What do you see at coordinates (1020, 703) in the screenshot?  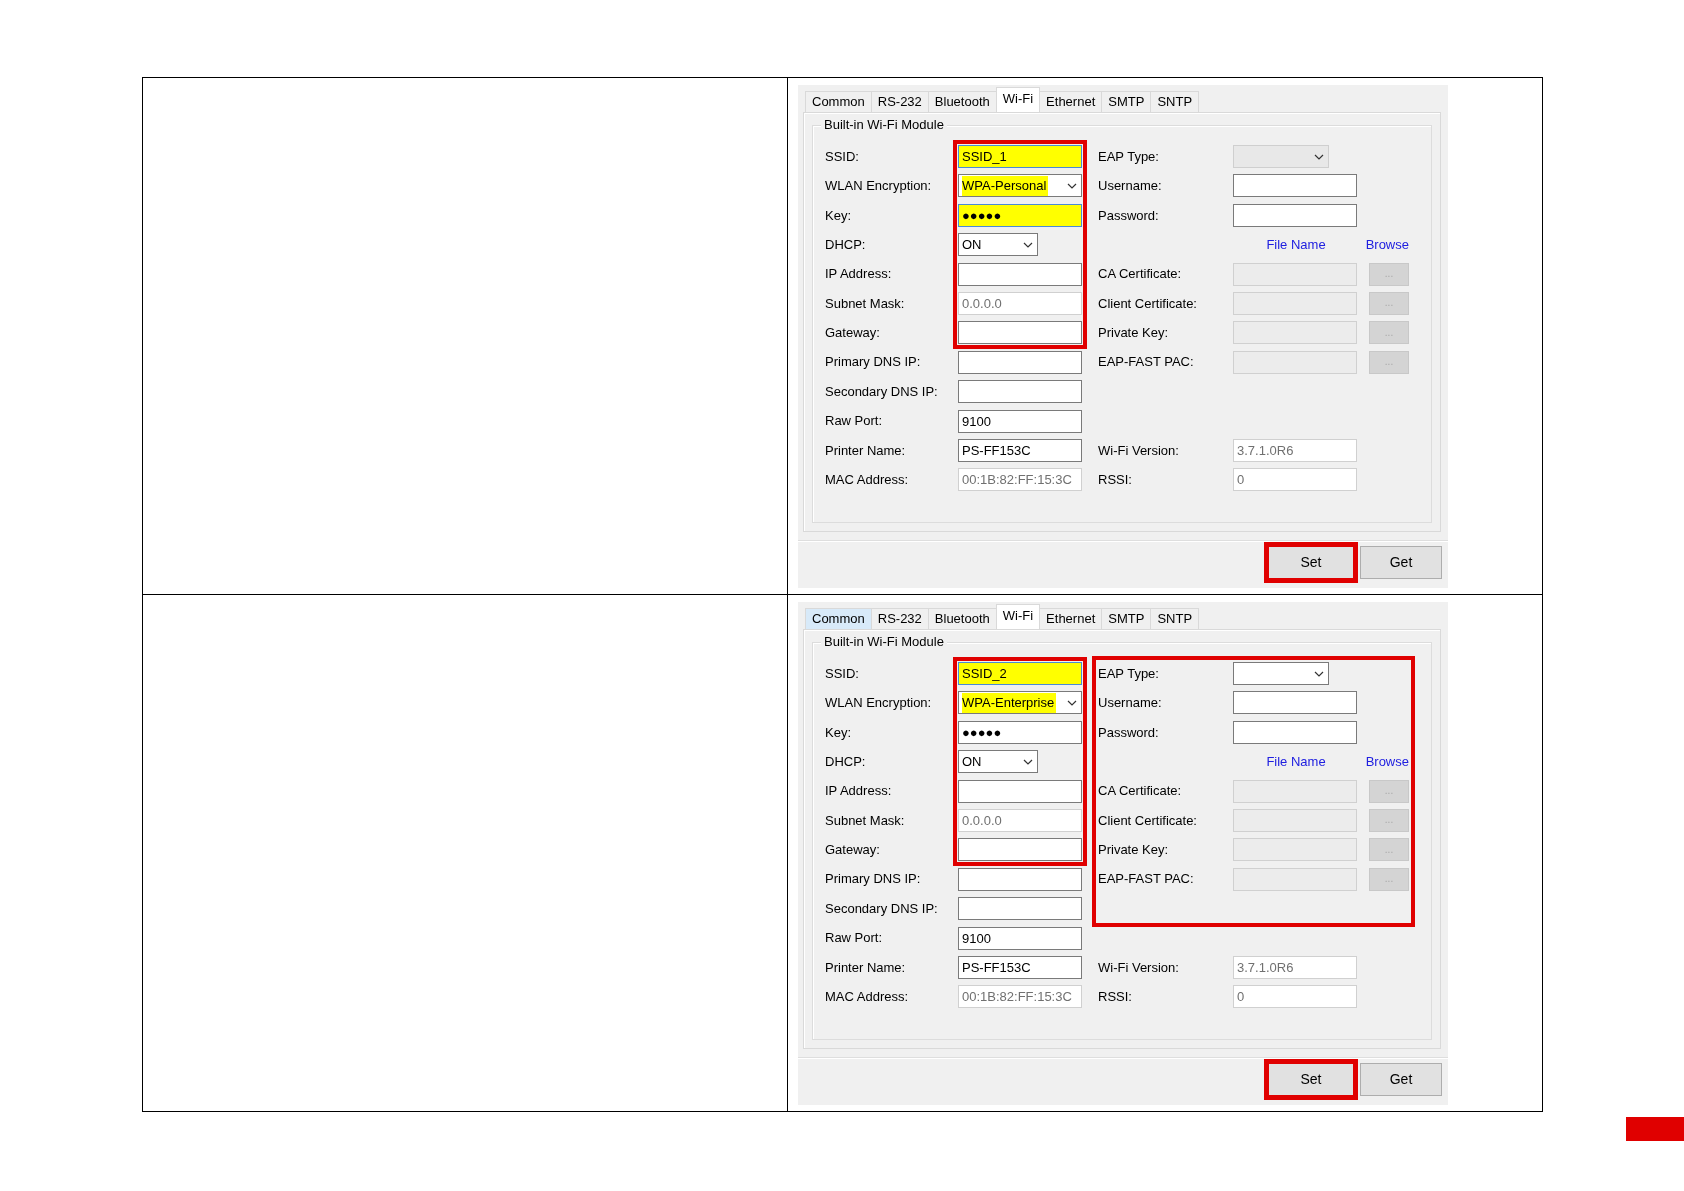 I see `dropdown: WPA-Enterprise` at bounding box center [1020, 703].